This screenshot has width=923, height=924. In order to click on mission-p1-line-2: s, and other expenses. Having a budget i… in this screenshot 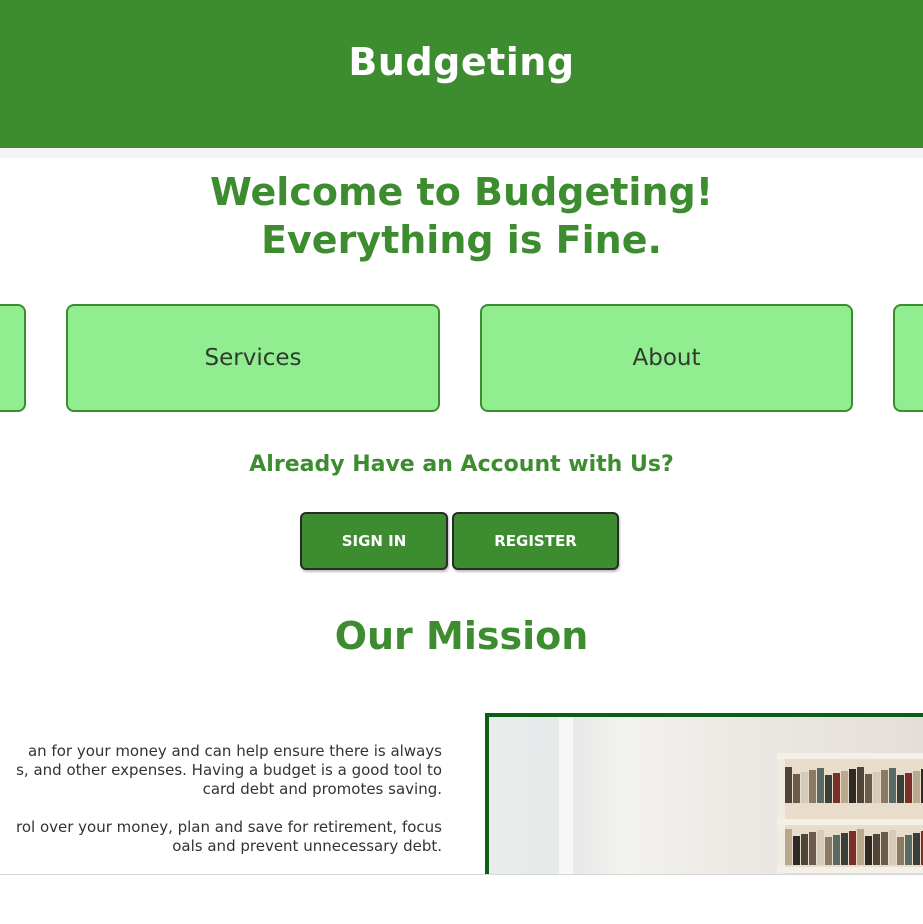, I will do `click(229, 770)`.